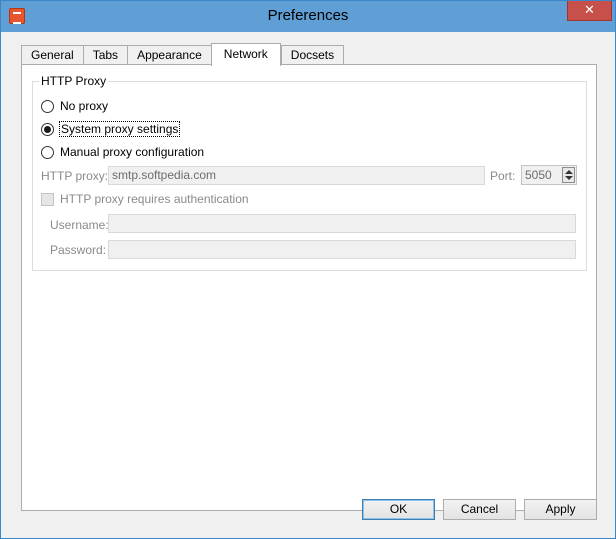 The width and height of the screenshot is (616, 539). Describe the element at coordinates (568, 175) in the screenshot. I see `port-spin-buttons` at that location.